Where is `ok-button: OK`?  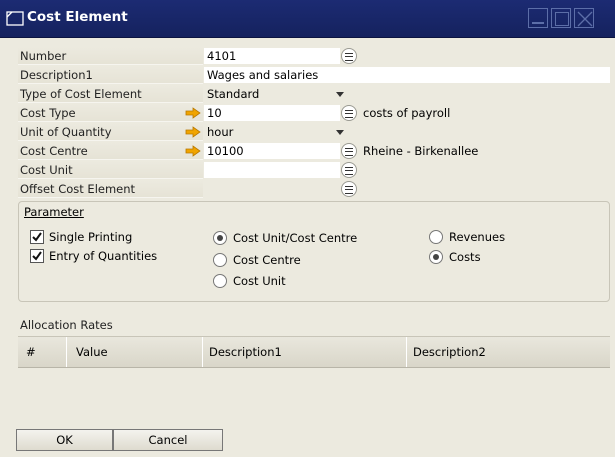 ok-button: OK is located at coordinates (64, 440).